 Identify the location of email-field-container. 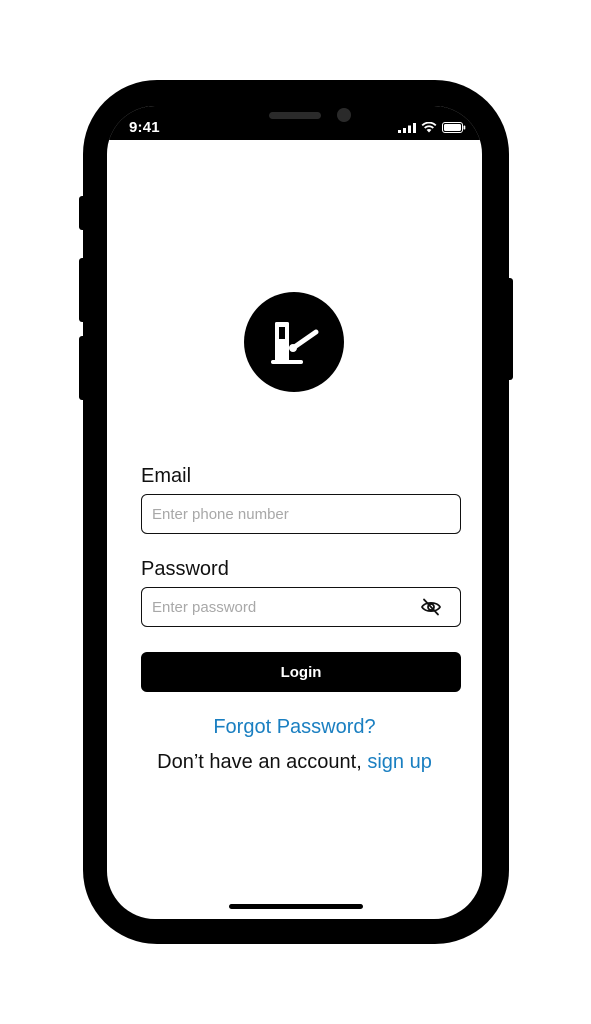
(301, 514).